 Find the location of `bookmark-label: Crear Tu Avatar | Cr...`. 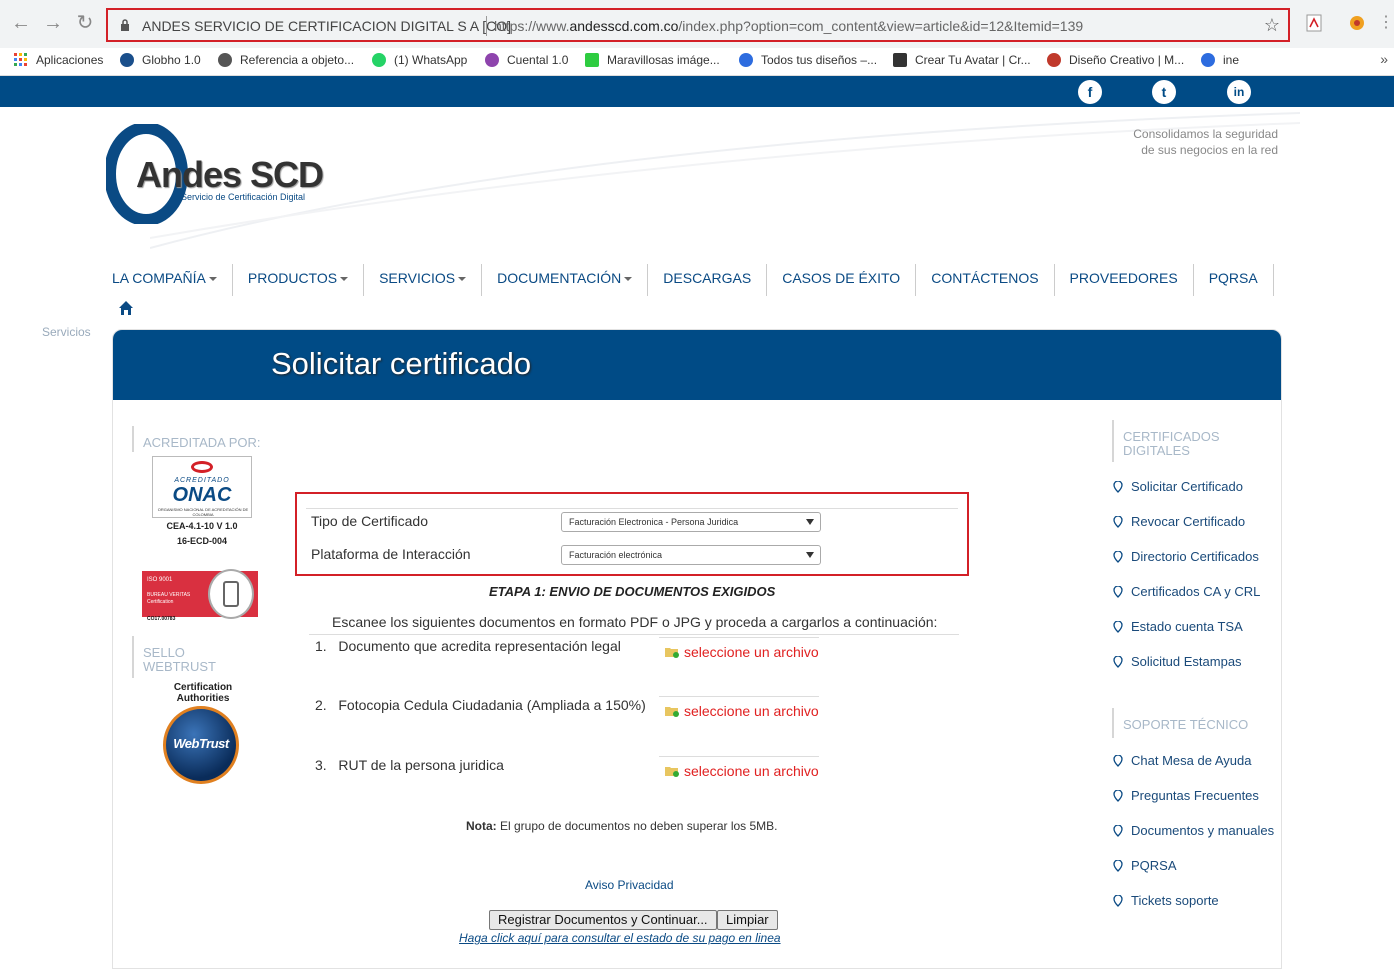

bookmark-label: Crear Tu Avatar | Cr... is located at coordinates (973, 60).